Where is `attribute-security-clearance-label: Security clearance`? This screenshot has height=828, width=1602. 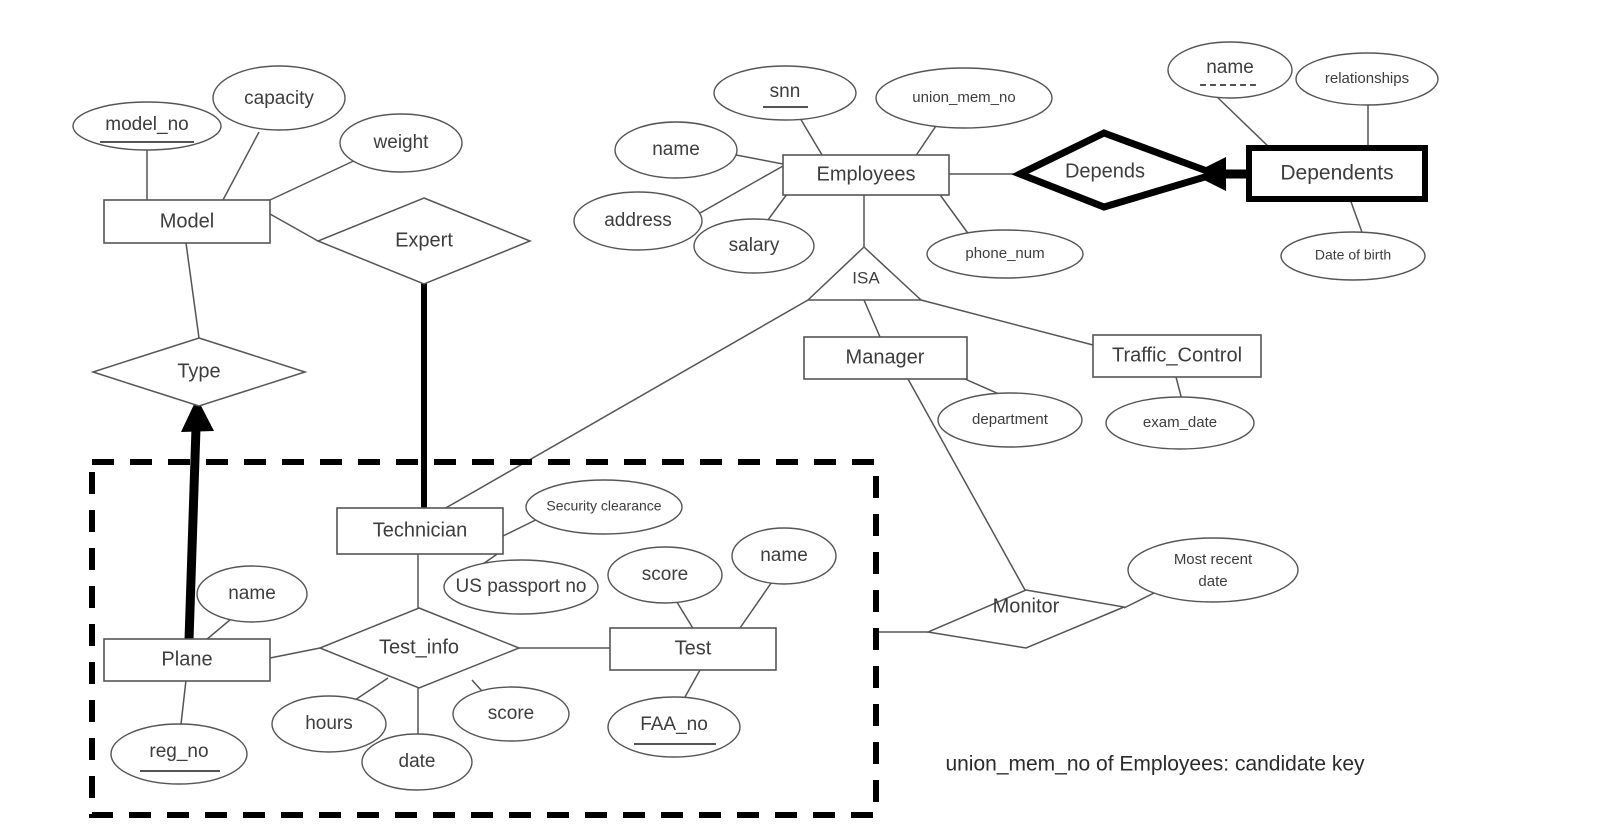
attribute-security-clearance-label: Security clearance is located at coordinates (603, 506).